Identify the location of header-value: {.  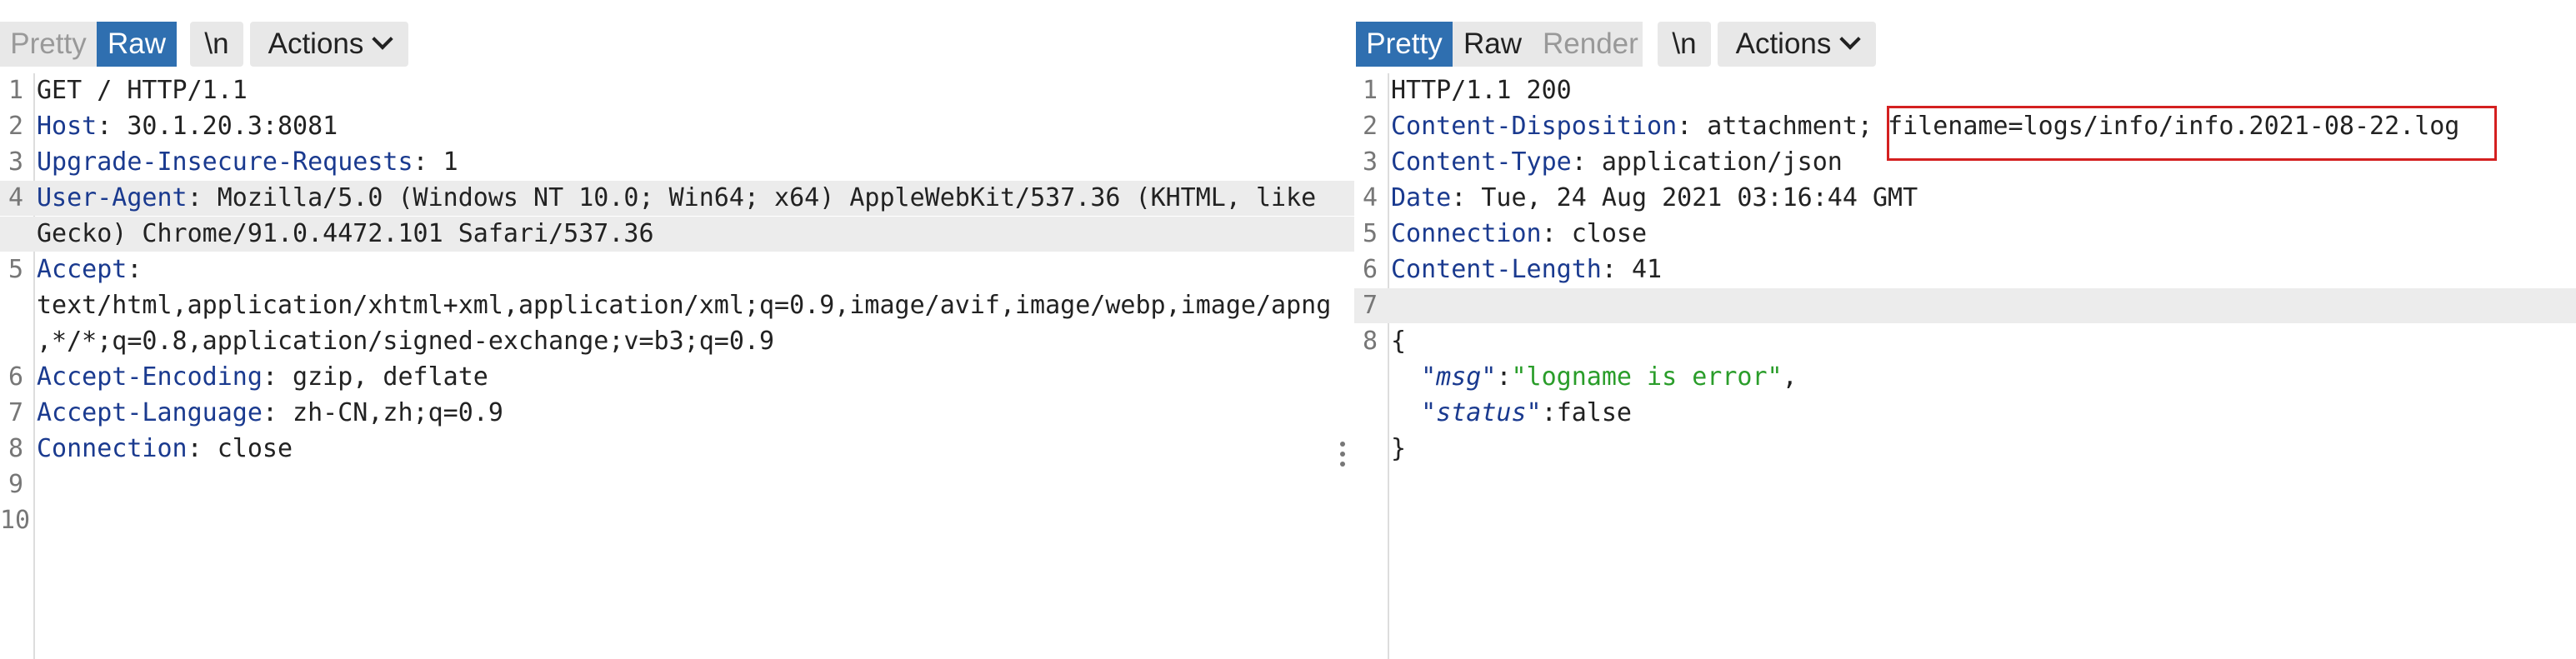
(1399, 341).